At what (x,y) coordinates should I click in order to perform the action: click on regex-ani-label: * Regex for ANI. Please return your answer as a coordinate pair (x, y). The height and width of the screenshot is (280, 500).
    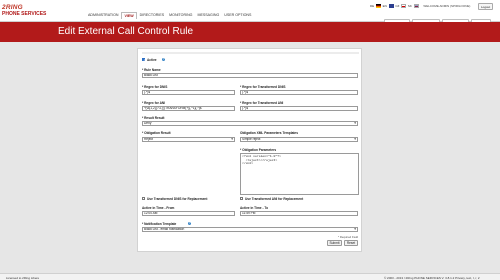
    Looking at the image, I should click on (154, 103).